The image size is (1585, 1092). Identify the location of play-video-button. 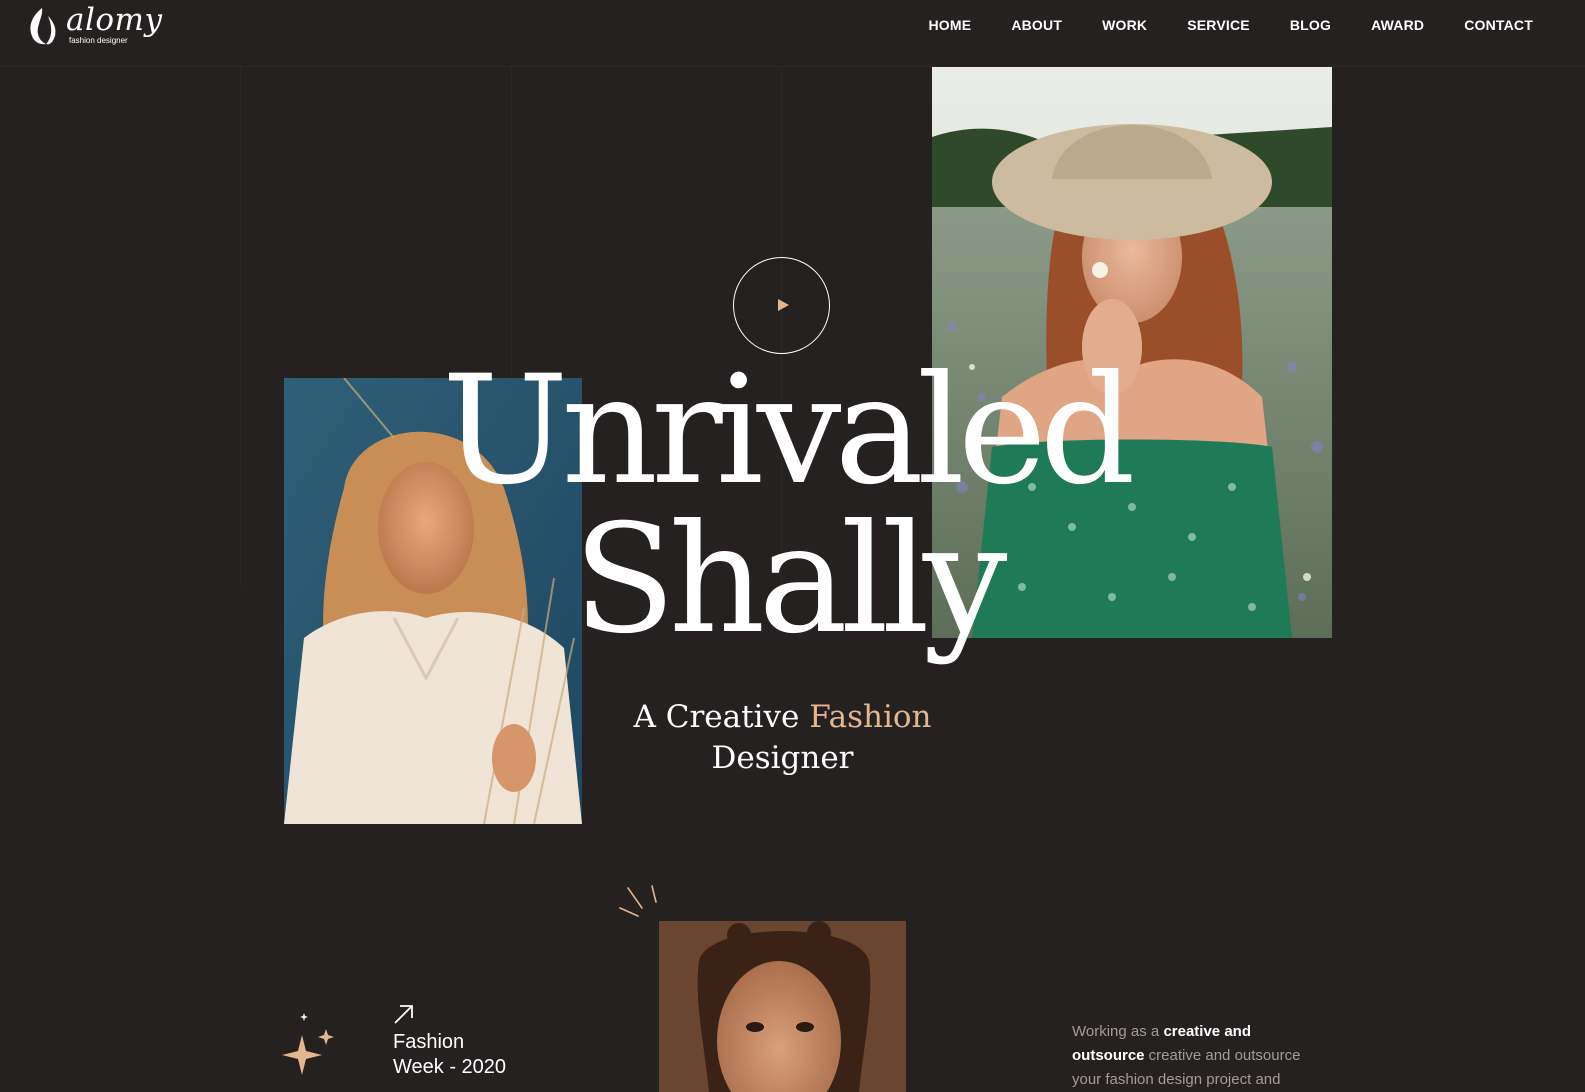
(781, 305).